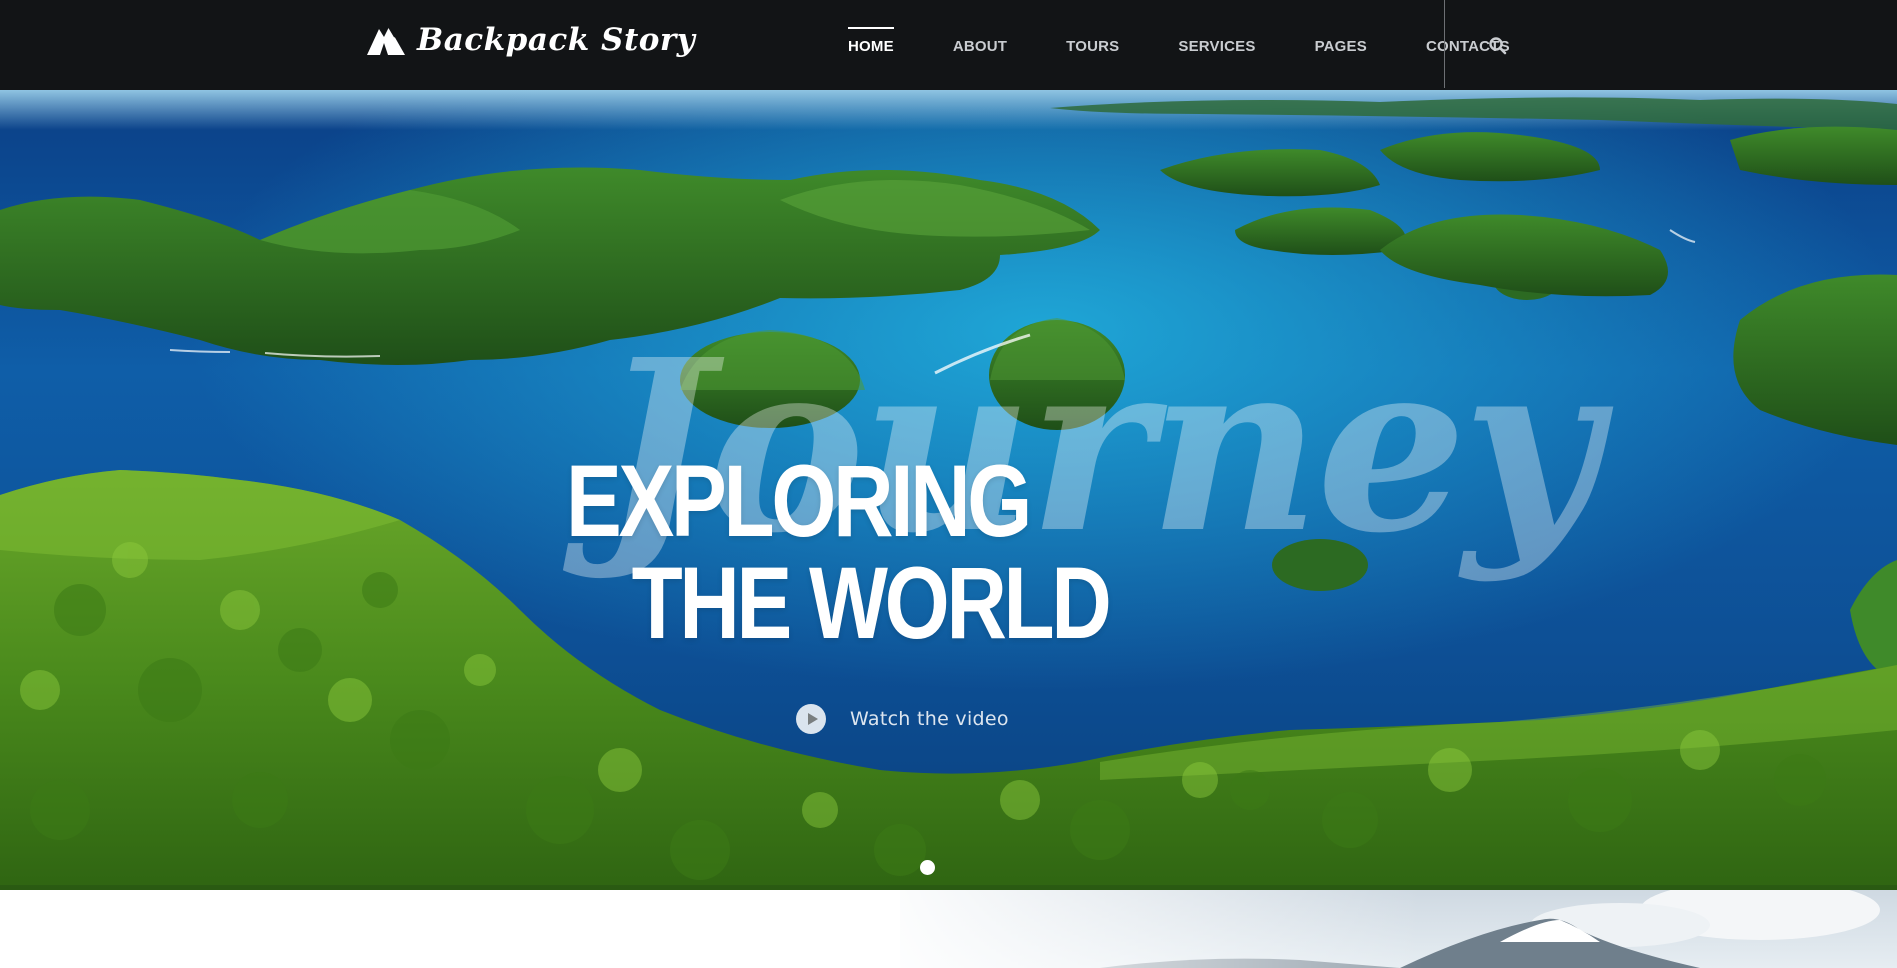  I want to click on watch-video-link: Watch the video, so click(902, 719).